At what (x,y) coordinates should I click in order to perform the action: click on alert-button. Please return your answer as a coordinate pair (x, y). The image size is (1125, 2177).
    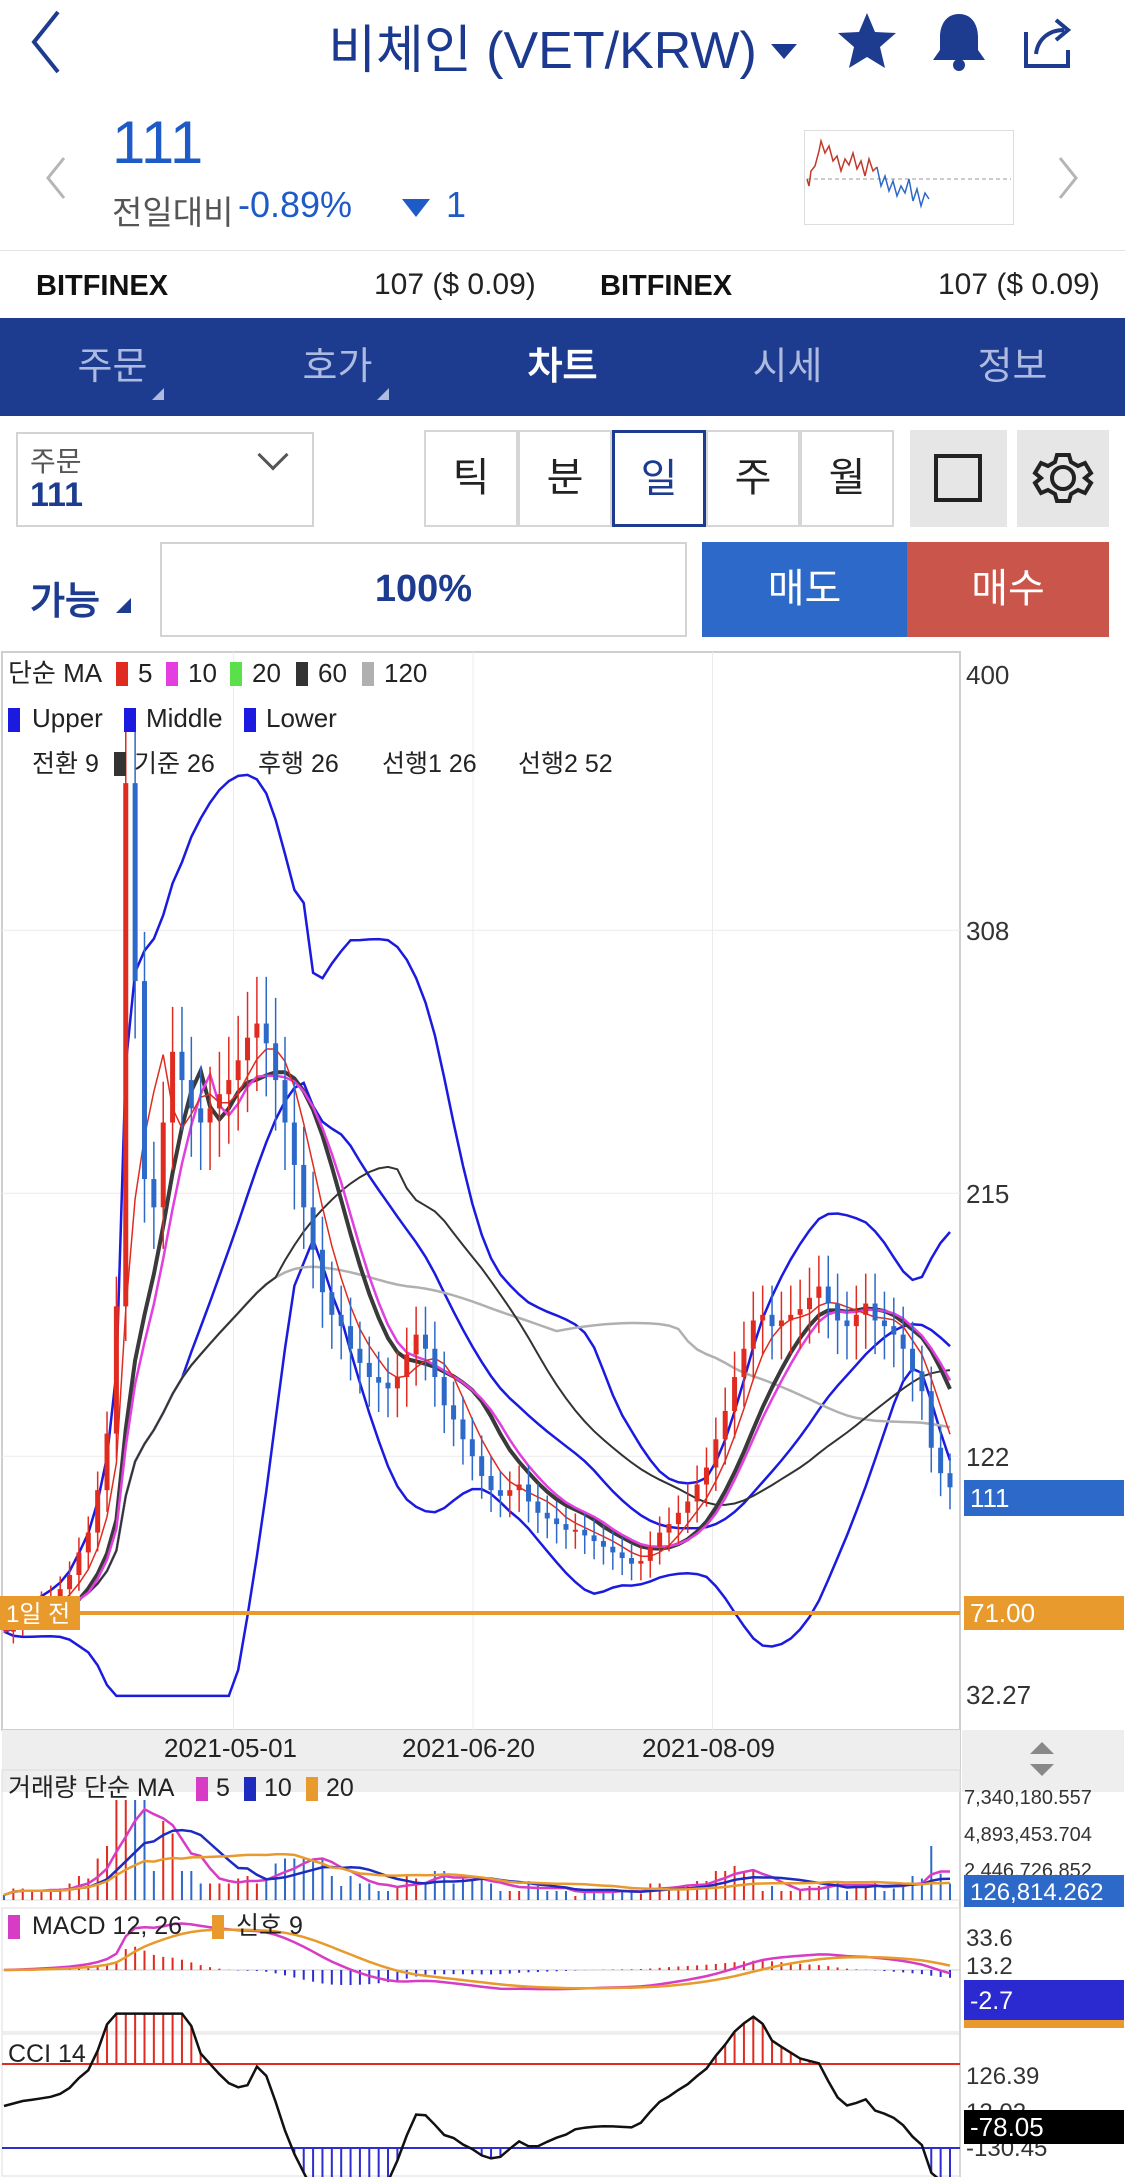
    Looking at the image, I should click on (959, 41).